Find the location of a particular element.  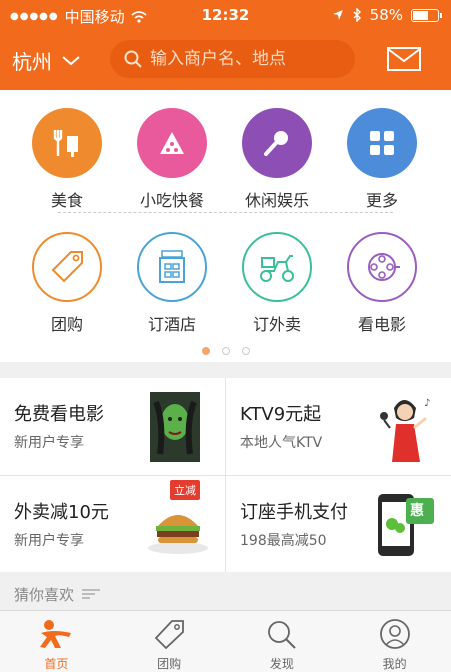

category-label: 看电影 is located at coordinates (381, 324).